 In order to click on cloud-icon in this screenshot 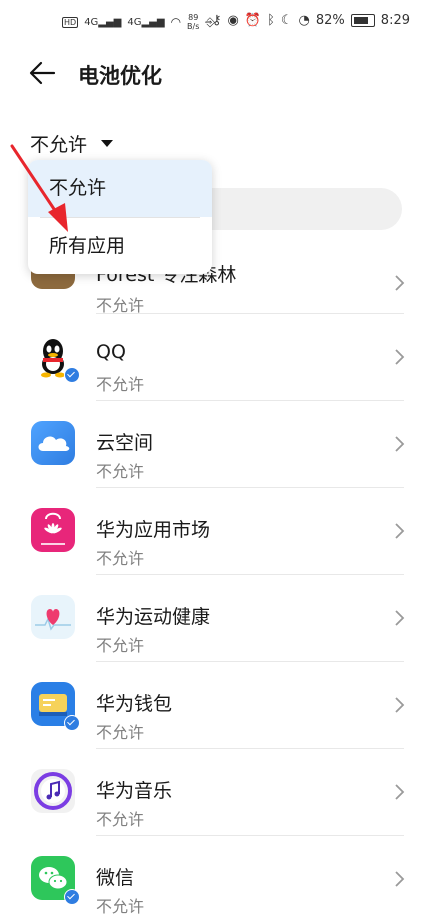, I will do `click(53, 443)`.